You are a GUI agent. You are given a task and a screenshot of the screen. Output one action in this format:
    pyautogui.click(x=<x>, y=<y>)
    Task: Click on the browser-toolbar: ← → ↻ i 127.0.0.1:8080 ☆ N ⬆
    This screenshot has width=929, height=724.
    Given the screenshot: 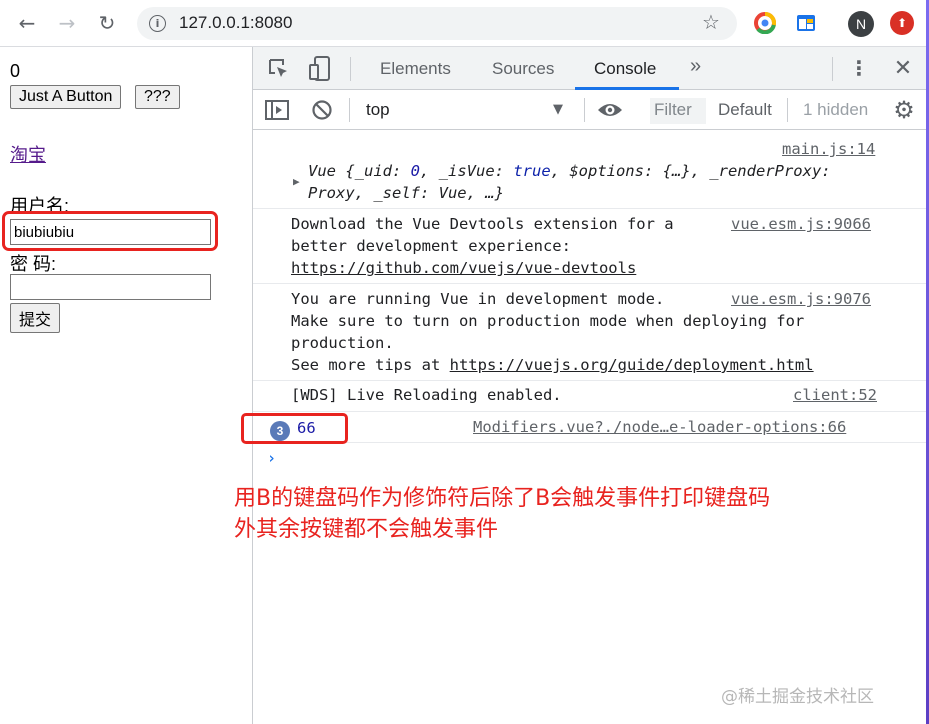 What is the action you would take?
    pyautogui.click(x=464, y=23)
    